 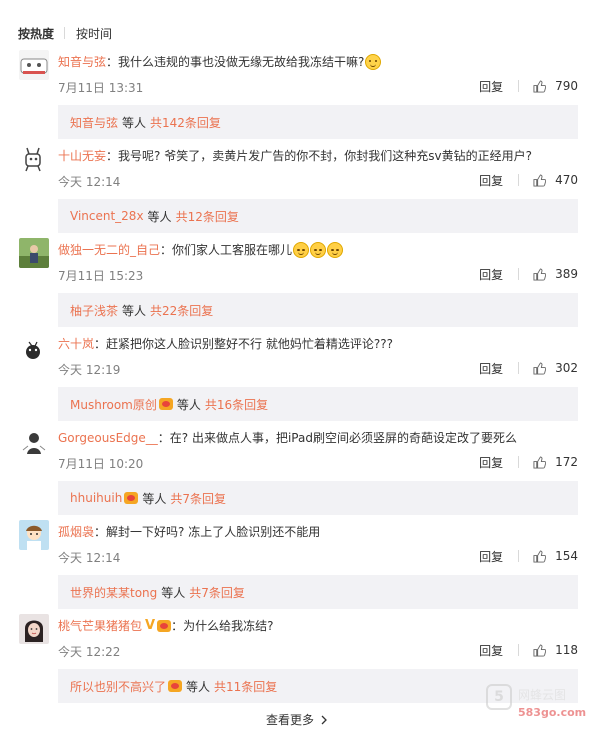 I want to click on like-count: 389, so click(x=566, y=274).